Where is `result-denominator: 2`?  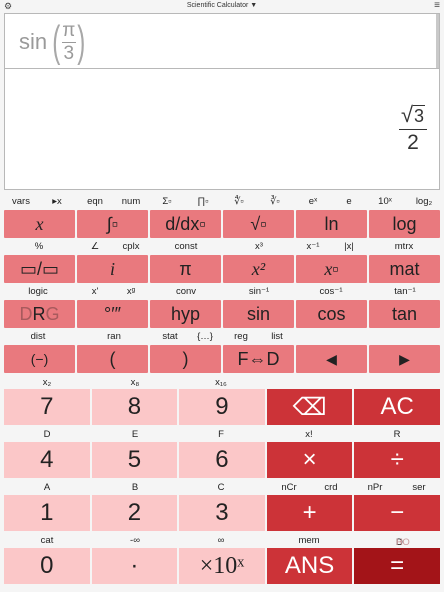
result-denominator: 2 is located at coordinates (413, 142).